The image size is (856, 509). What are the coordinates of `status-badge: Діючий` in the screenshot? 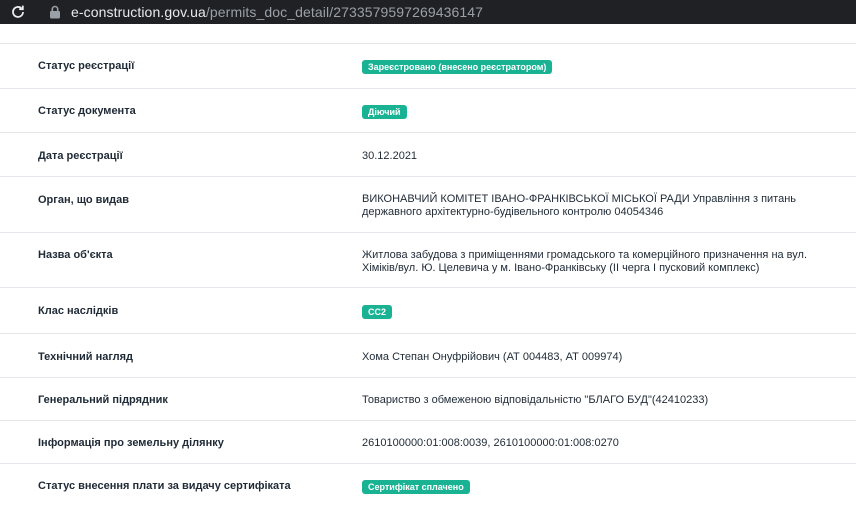 It's located at (384, 112).